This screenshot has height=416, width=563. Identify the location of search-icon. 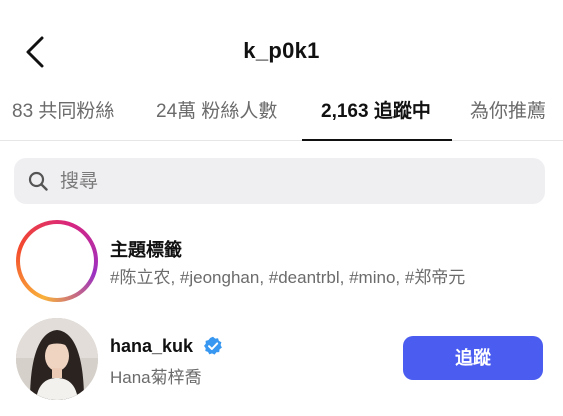
(38, 181).